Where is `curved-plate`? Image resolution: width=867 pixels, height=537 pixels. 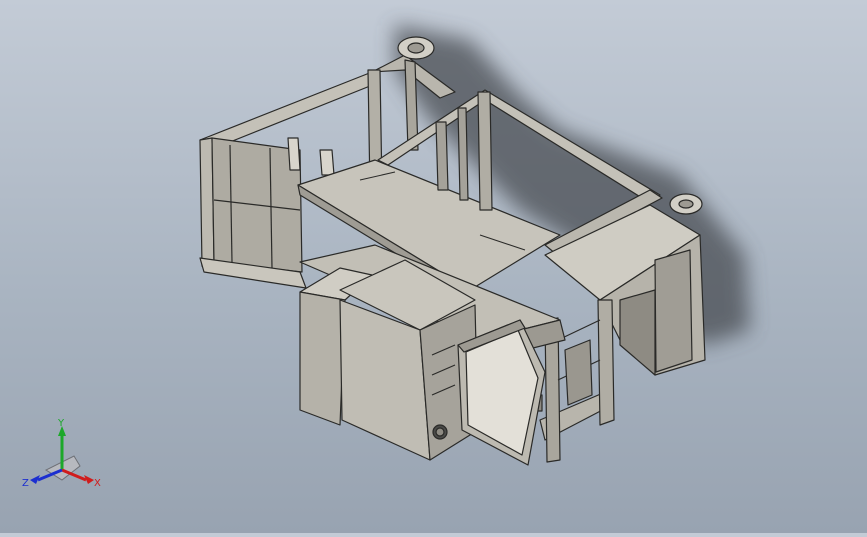 curved-plate is located at coordinates (673, 311).